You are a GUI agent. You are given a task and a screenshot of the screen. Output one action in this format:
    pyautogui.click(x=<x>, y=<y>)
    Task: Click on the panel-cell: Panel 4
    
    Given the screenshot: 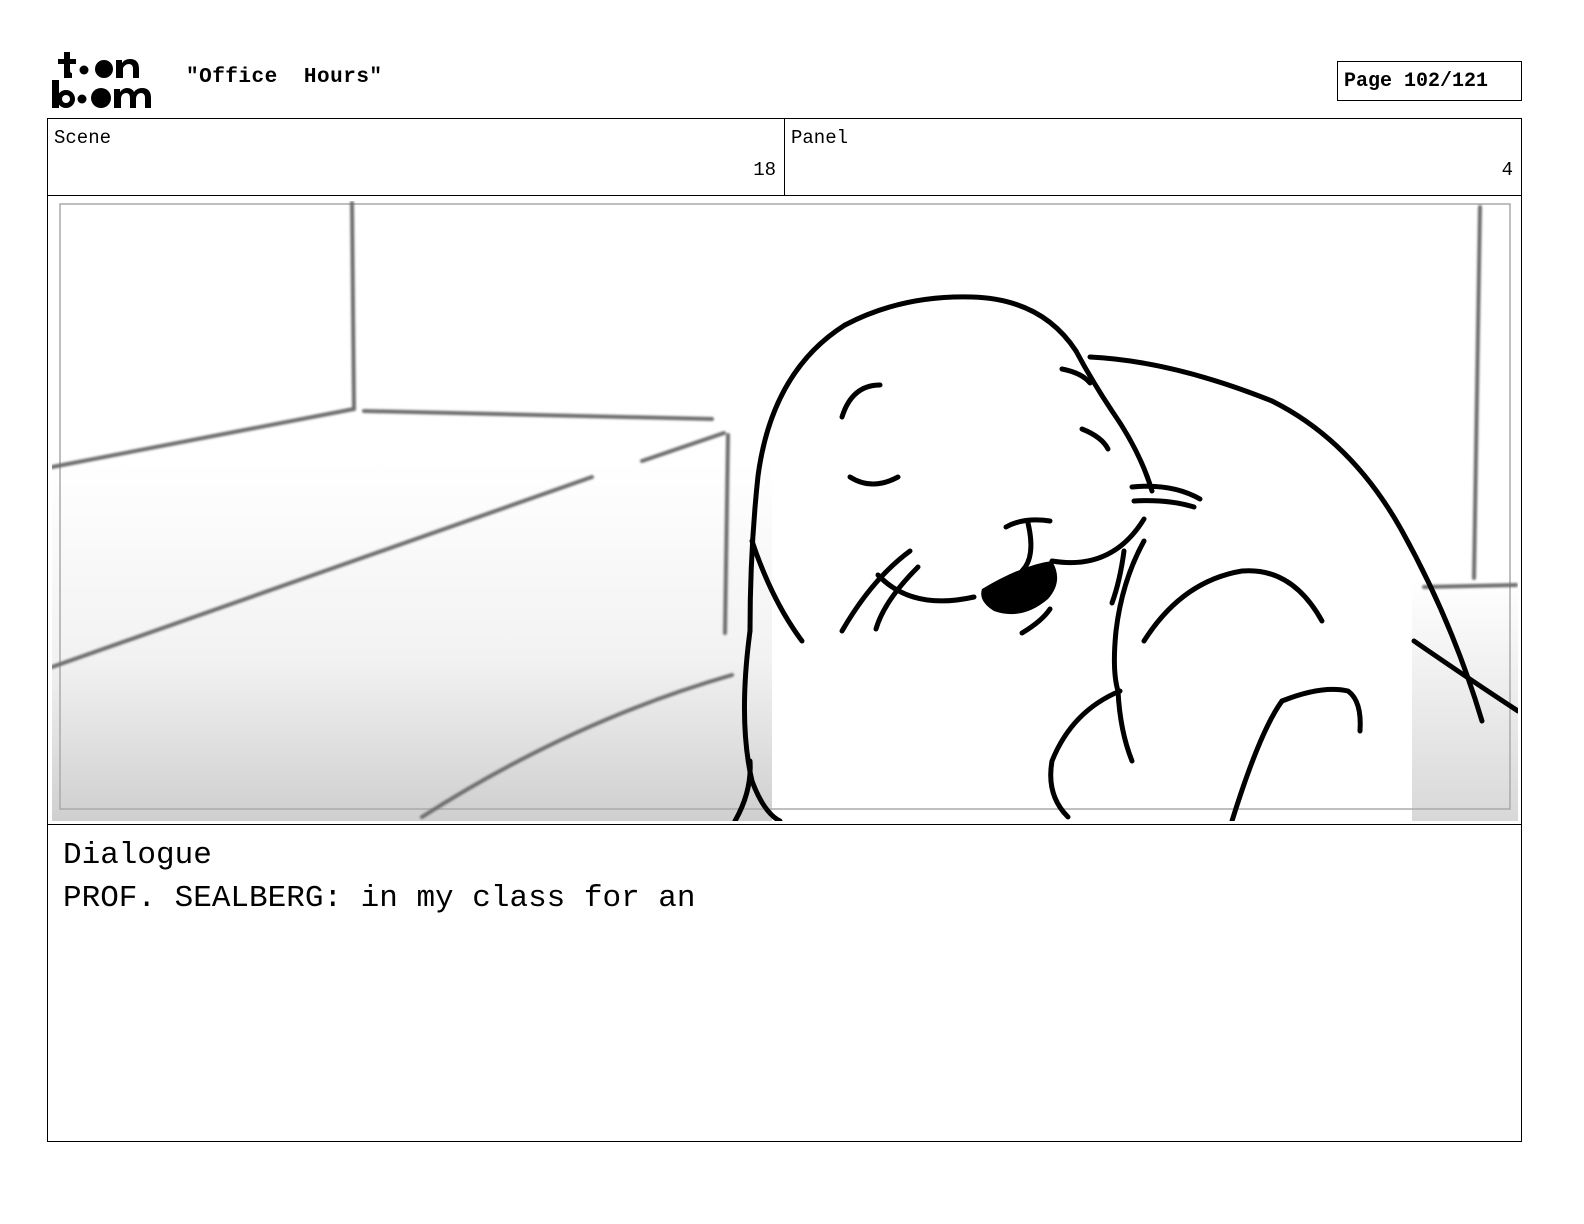 What is the action you would take?
    pyautogui.click(x=1152, y=157)
    